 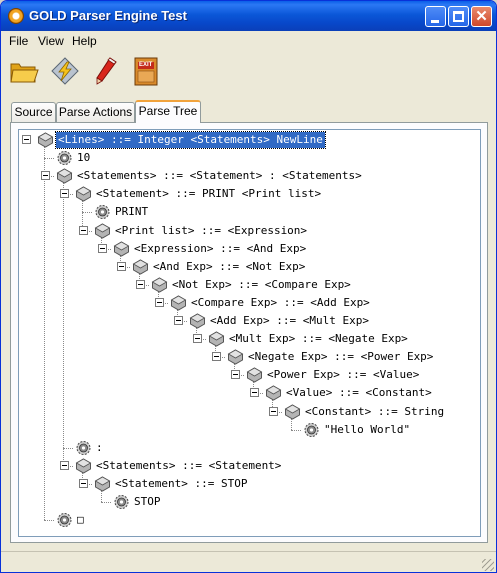 I want to click on tree-token-node: "Hello World", so click(x=249, y=430).